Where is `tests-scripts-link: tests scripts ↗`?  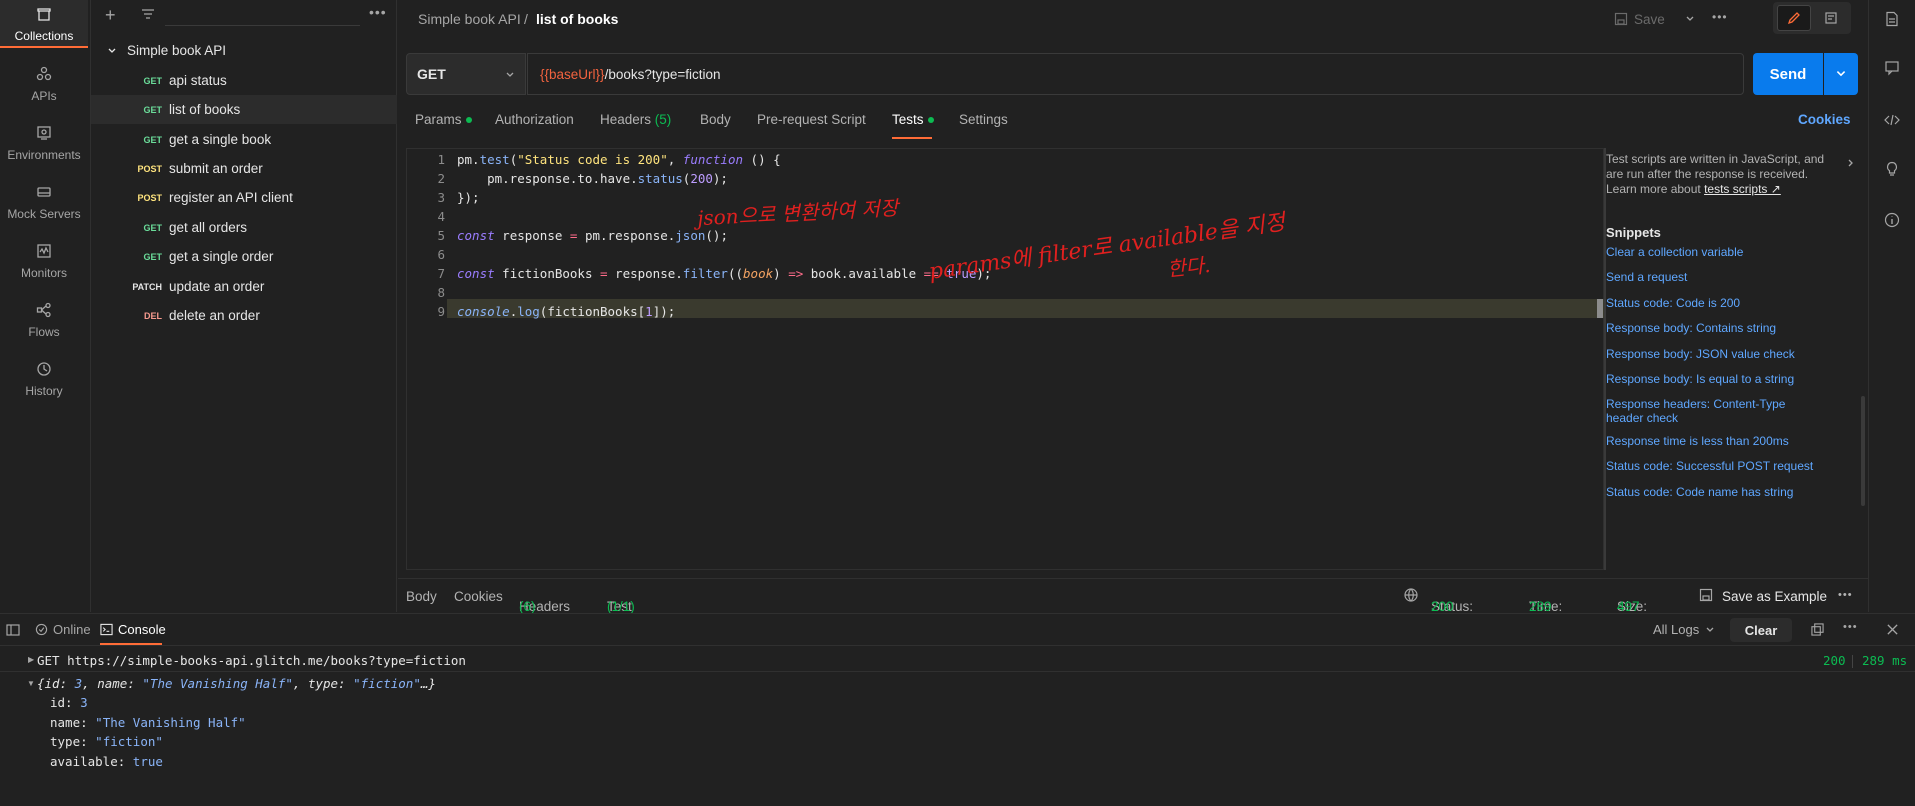
tests-scripts-link: tests scripts ↗ is located at coordinates (1742, 189).